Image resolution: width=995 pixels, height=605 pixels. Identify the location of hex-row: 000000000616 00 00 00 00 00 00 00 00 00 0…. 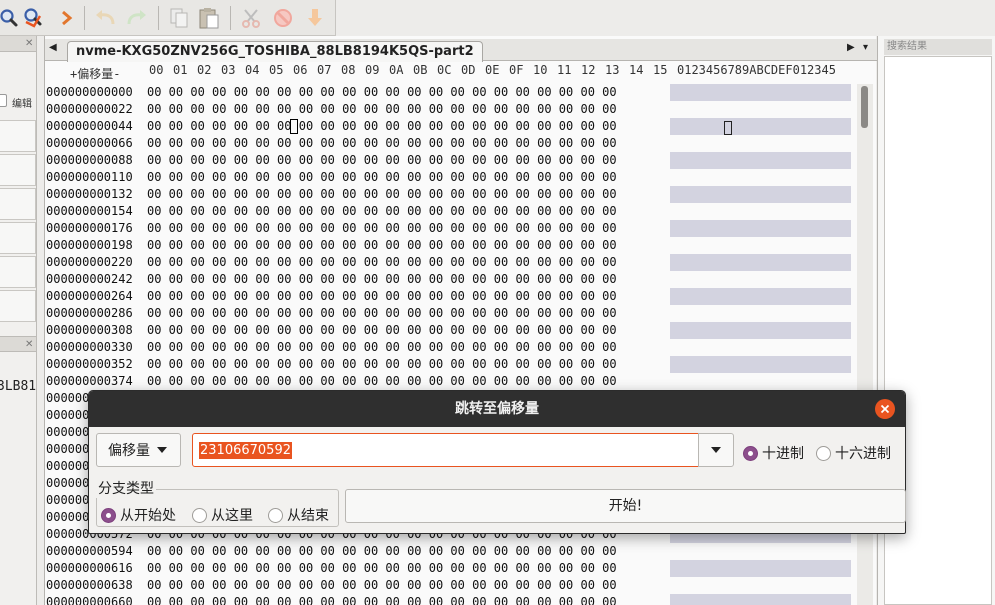
(448, 568).